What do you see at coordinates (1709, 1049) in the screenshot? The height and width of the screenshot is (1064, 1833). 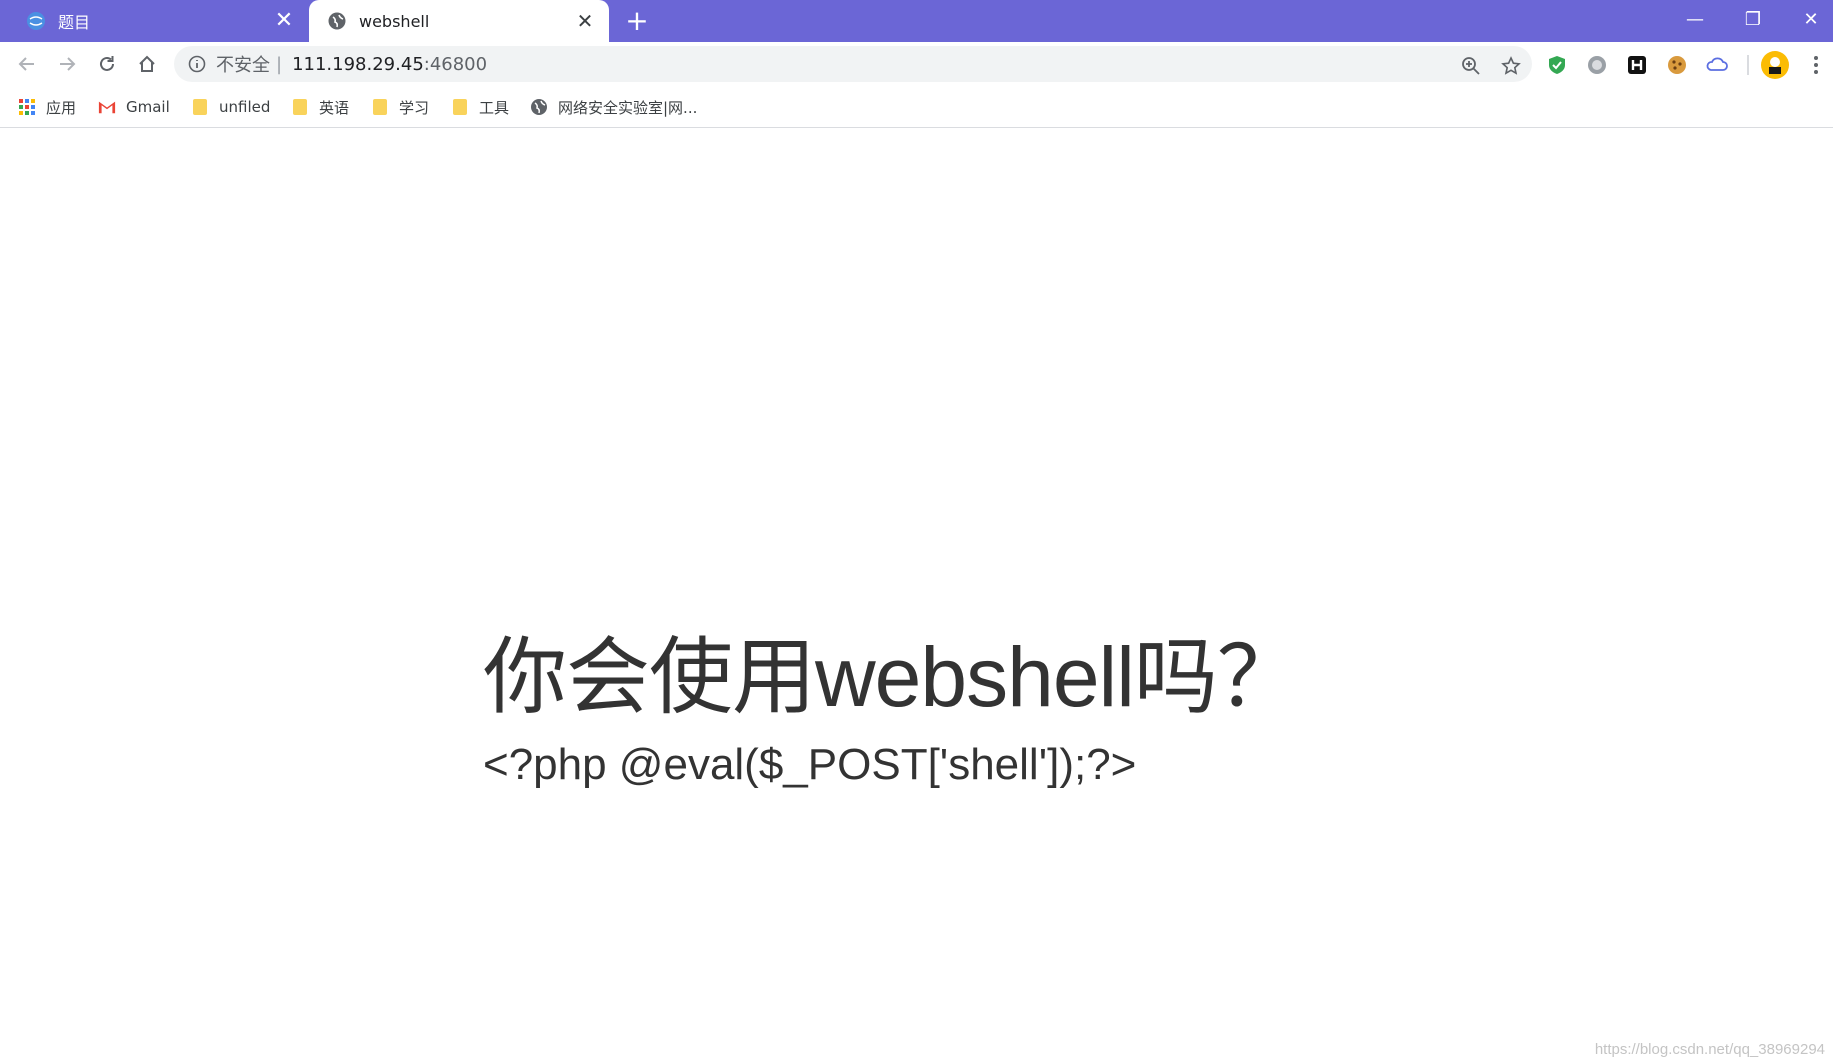 I see `watermark: https://blog.csdn.net/qq_38969294` at bounding box center [1709, 1049].